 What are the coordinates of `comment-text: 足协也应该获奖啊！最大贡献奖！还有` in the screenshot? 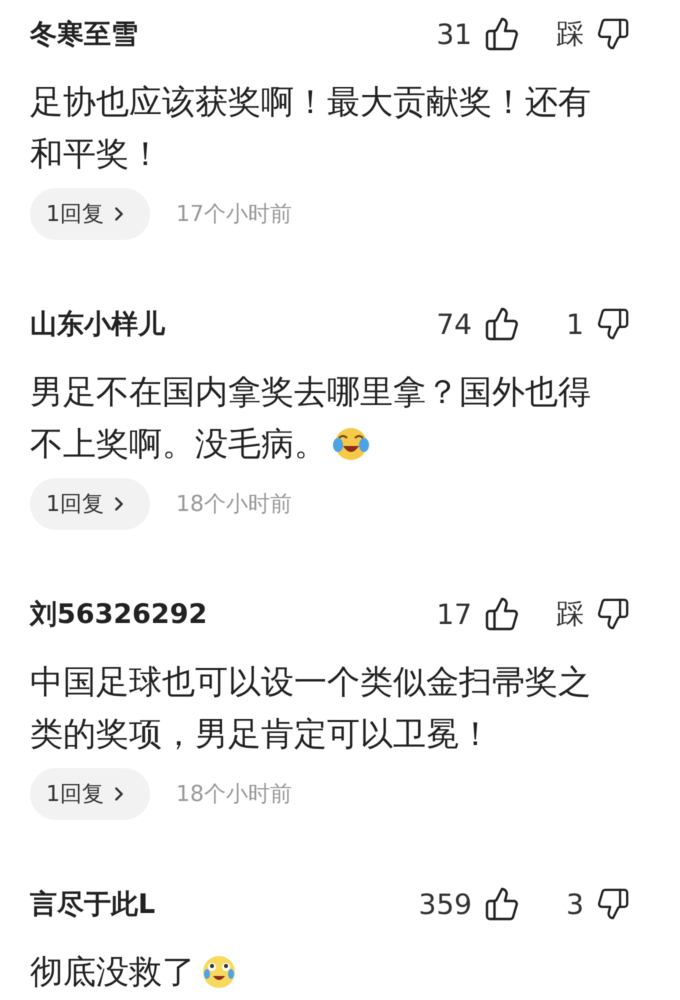 It's located at (310, 102).